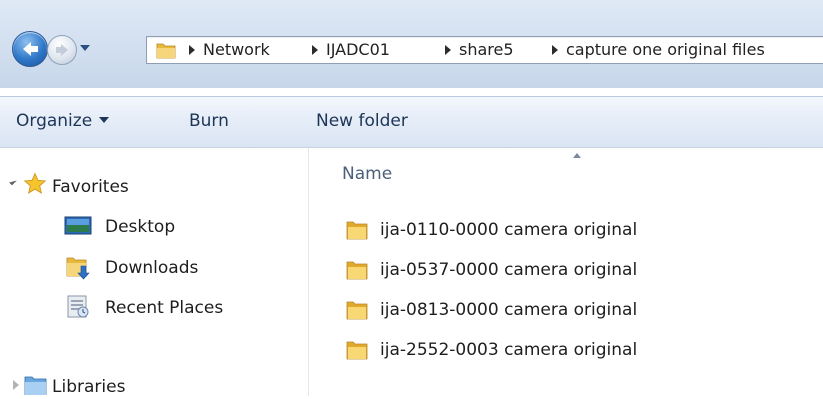  What do you see at coordinates (54, 121) in the screenshot?
I see `organize-label: Organize` at bounding box center [54, 121].